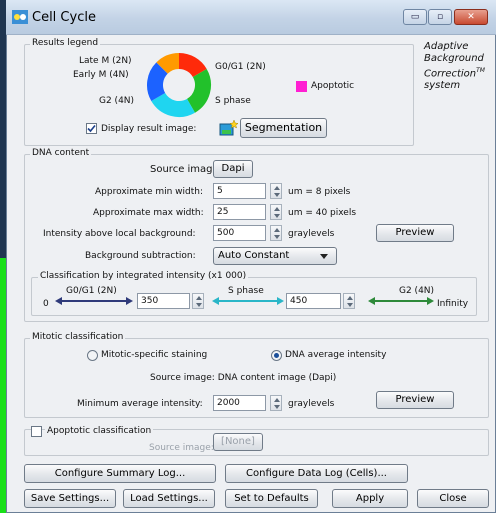 The height and width of the screenshot is (513, 496). I want to click on close-icon: ✕, so click(471, 17).